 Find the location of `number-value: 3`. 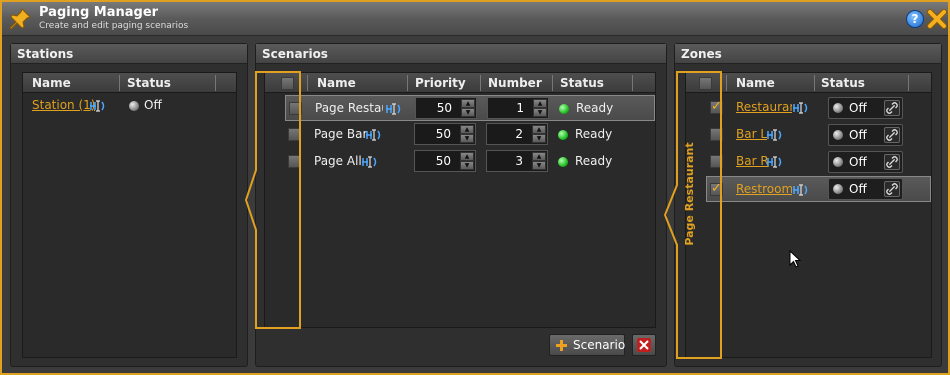

number-value: 3 is located at coordinates (519, 161).